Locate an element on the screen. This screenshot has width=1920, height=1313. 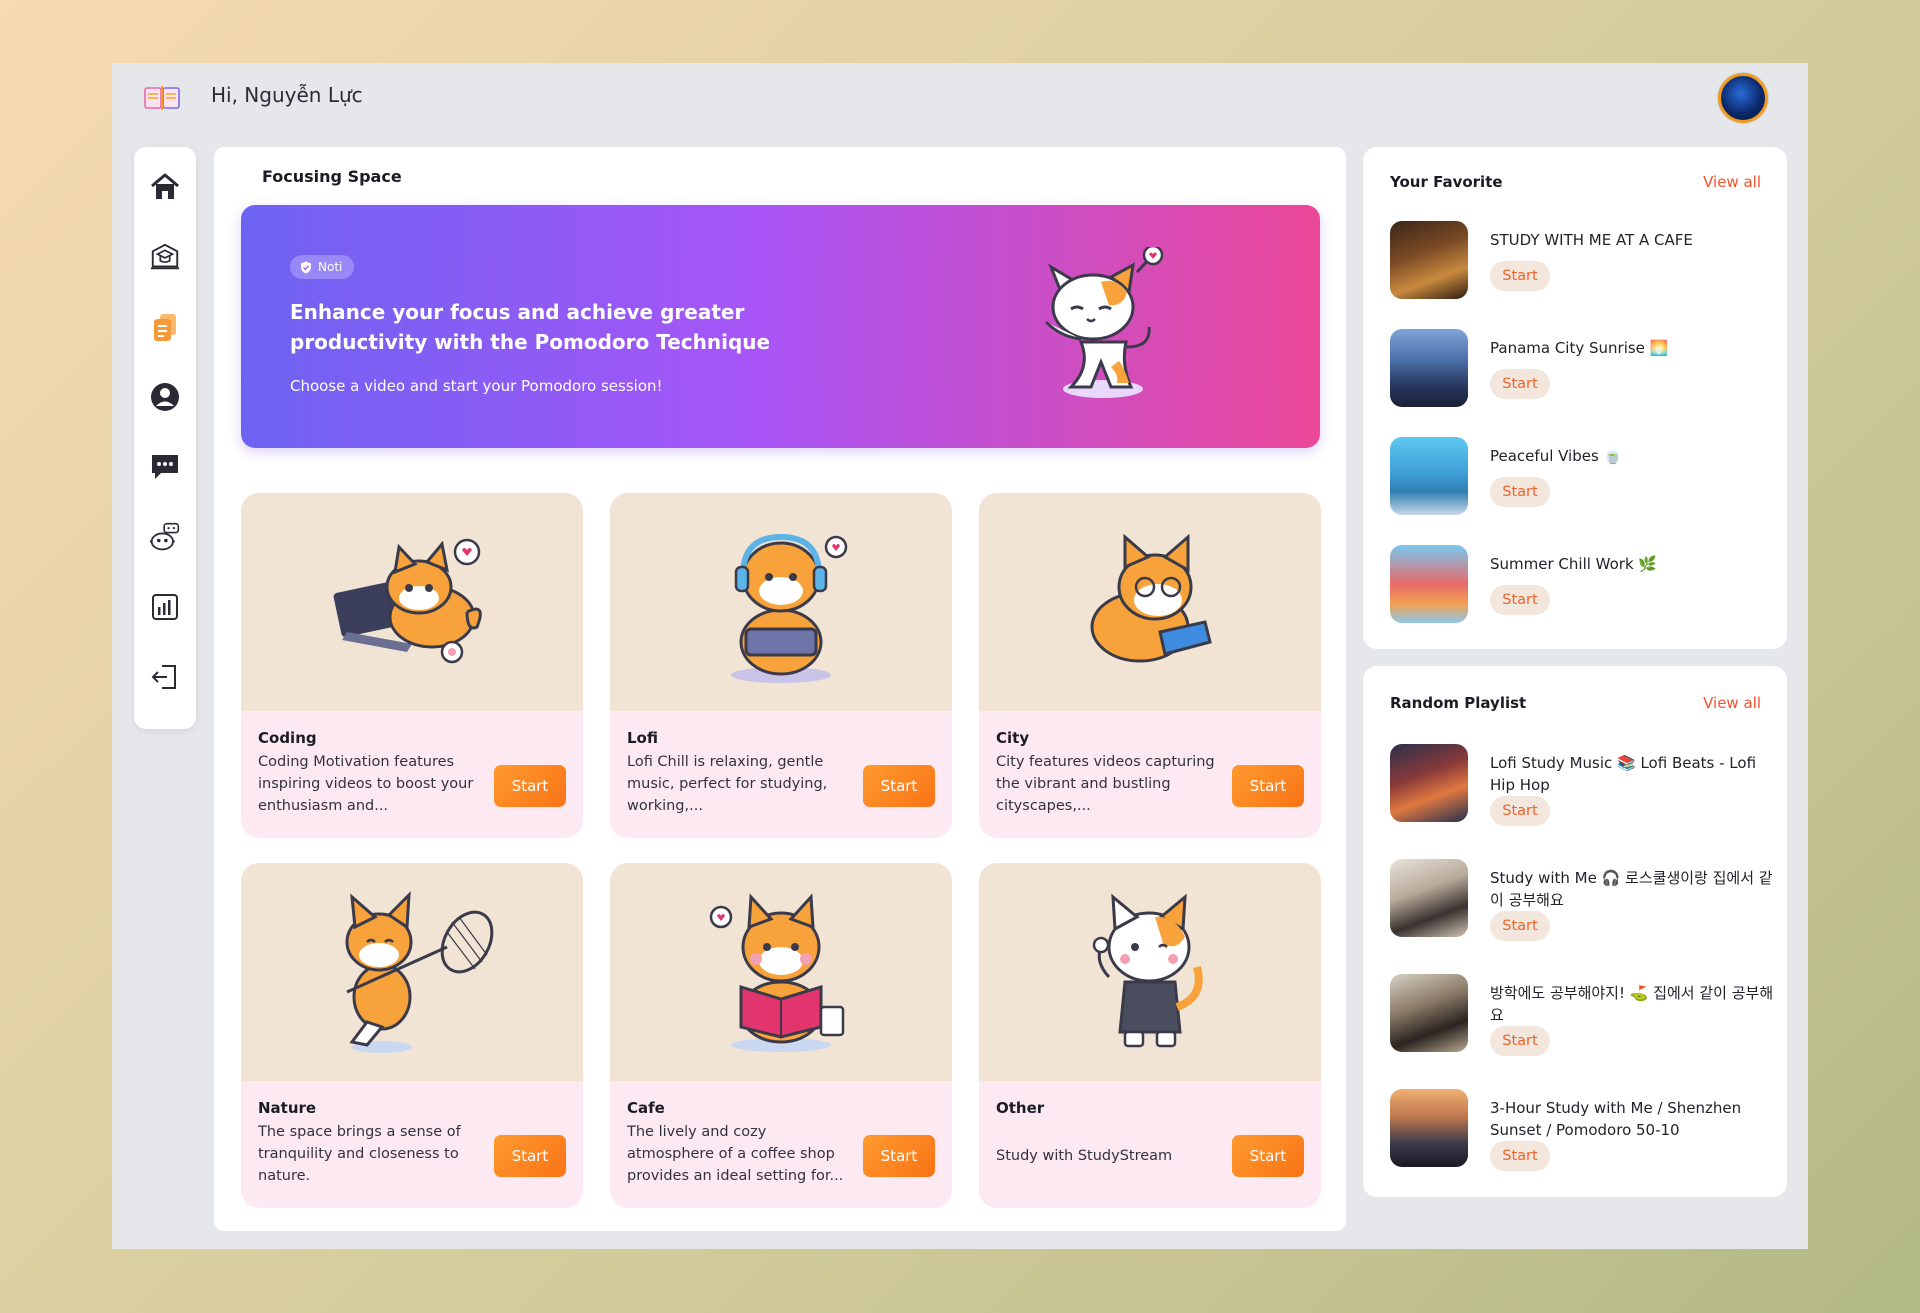
favorite-title: Your Favorite is located at coordinates (1446, 182).